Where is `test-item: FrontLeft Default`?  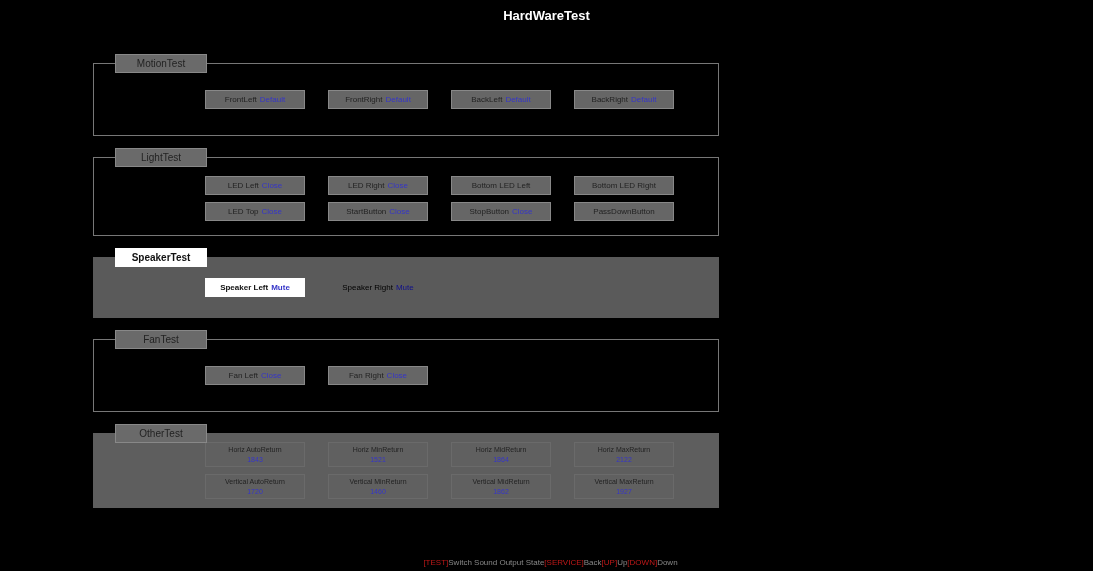
test-item: FrontLeft Default is located at coordinates (255, 99).